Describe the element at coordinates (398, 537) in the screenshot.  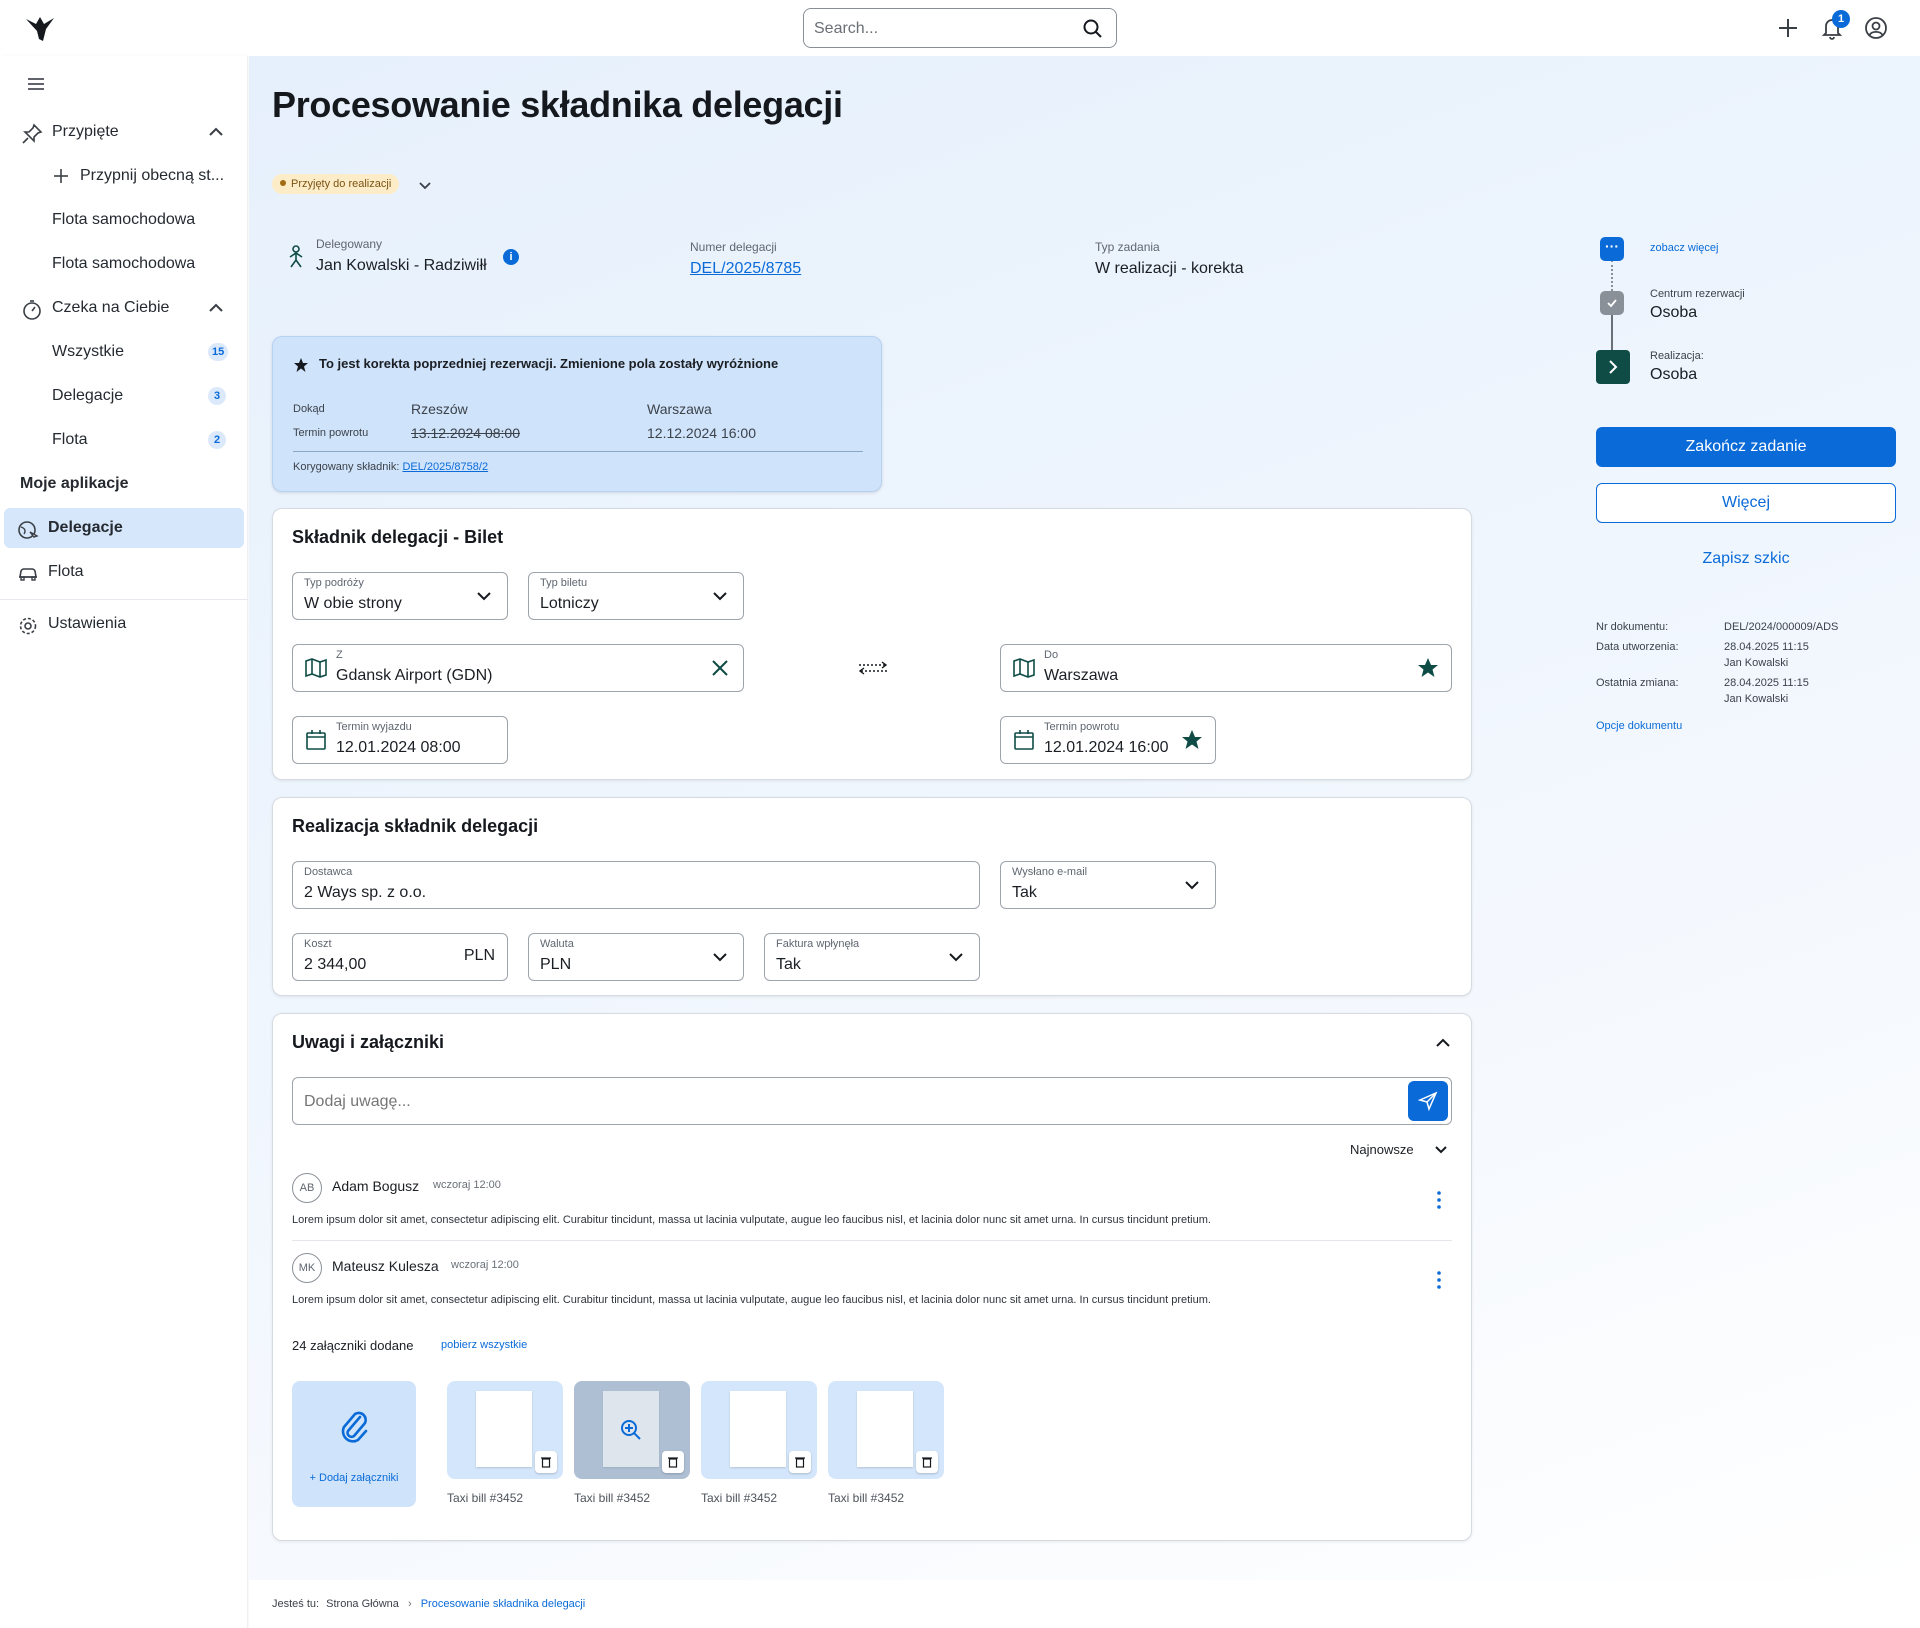
I see `card-title: Składnik delegacji - Bilet` at that location.